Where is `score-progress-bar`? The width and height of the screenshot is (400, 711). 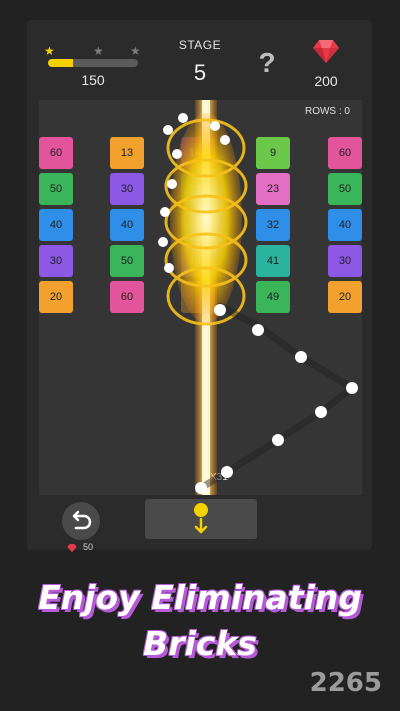
score-progress-bar is located at coordinates (93, 63).